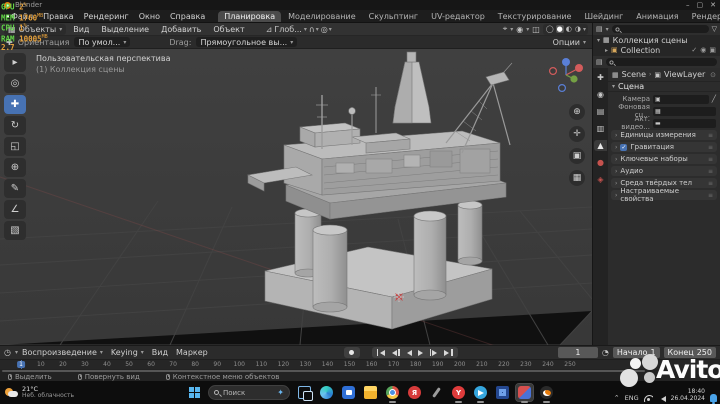 The image size is (720, 404). I want to click on taskbar-icon-app-grid, so click(502, 392).